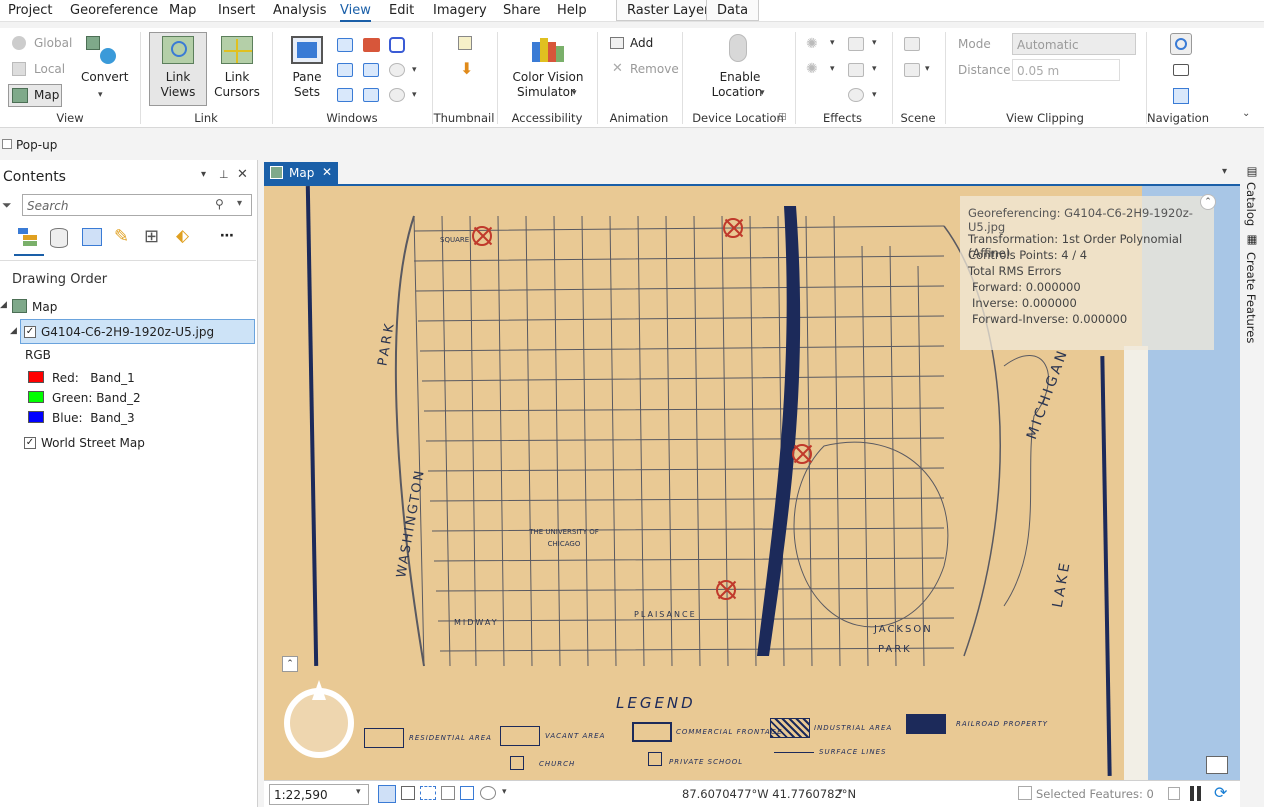  Describe the element at coordinates (488, 793) in the screenshot. I see `refresh-icon` at that location.